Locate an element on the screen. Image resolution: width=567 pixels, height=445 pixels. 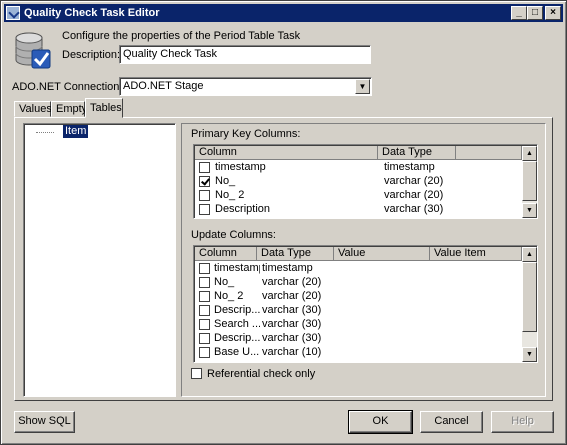
close-button: × is located at coordinates (553, 13).